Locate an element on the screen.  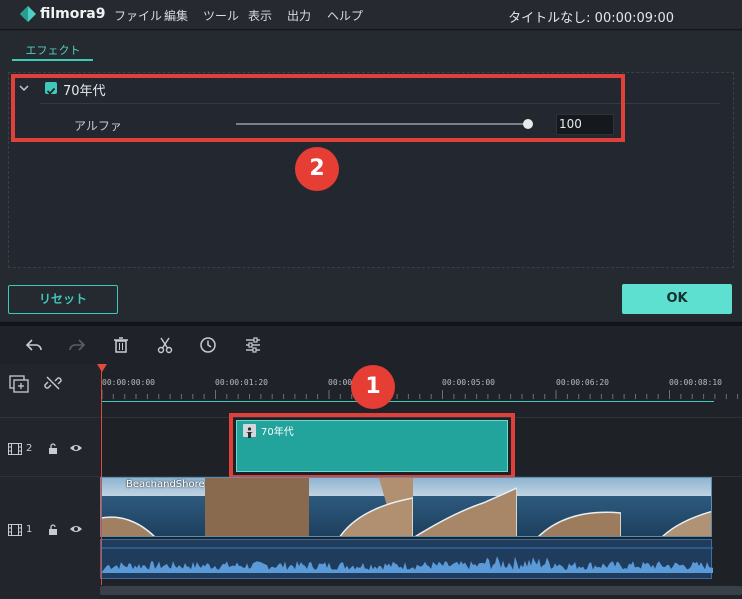
ruler-tick-label: 00:00:08:10 is located at coordinates (695, 382).